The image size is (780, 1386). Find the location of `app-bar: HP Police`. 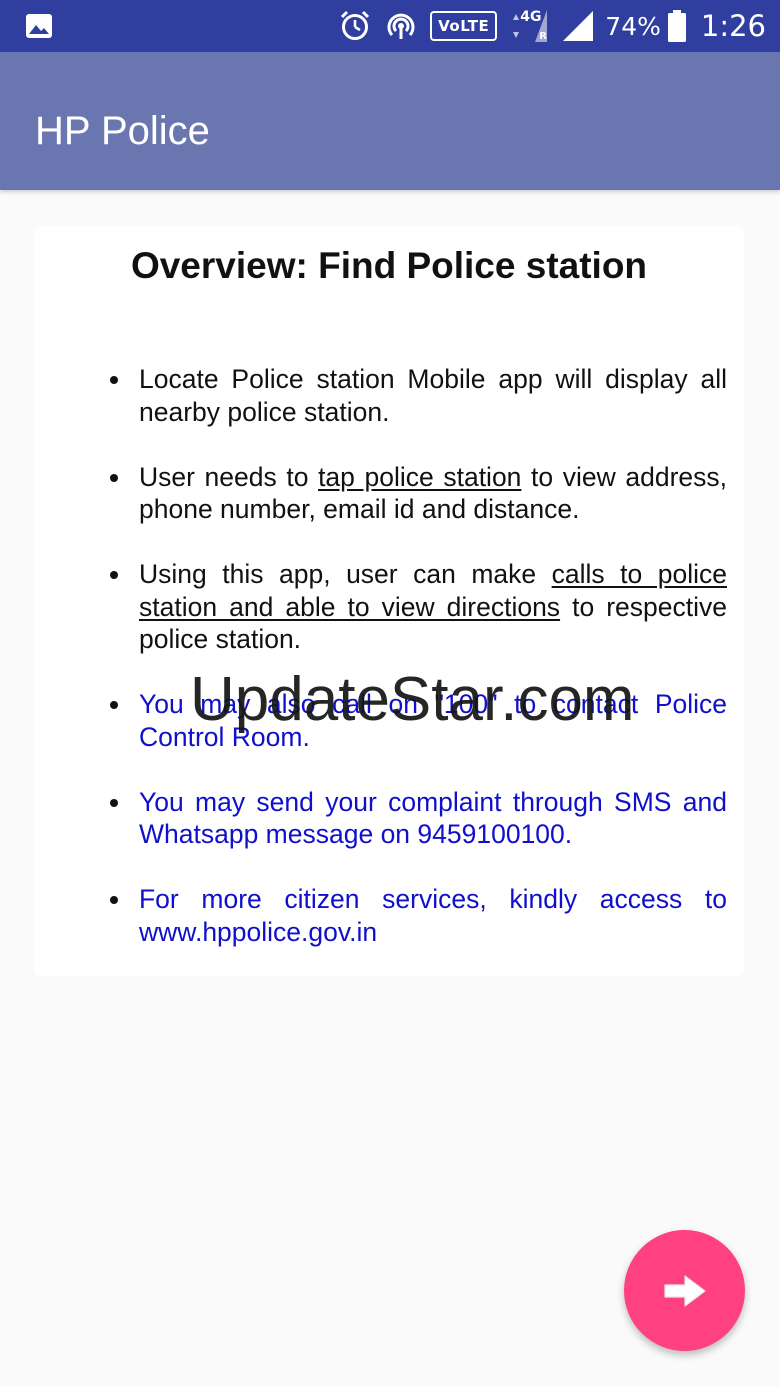

app-bar: HP Police is located at coordinates (390, 121).